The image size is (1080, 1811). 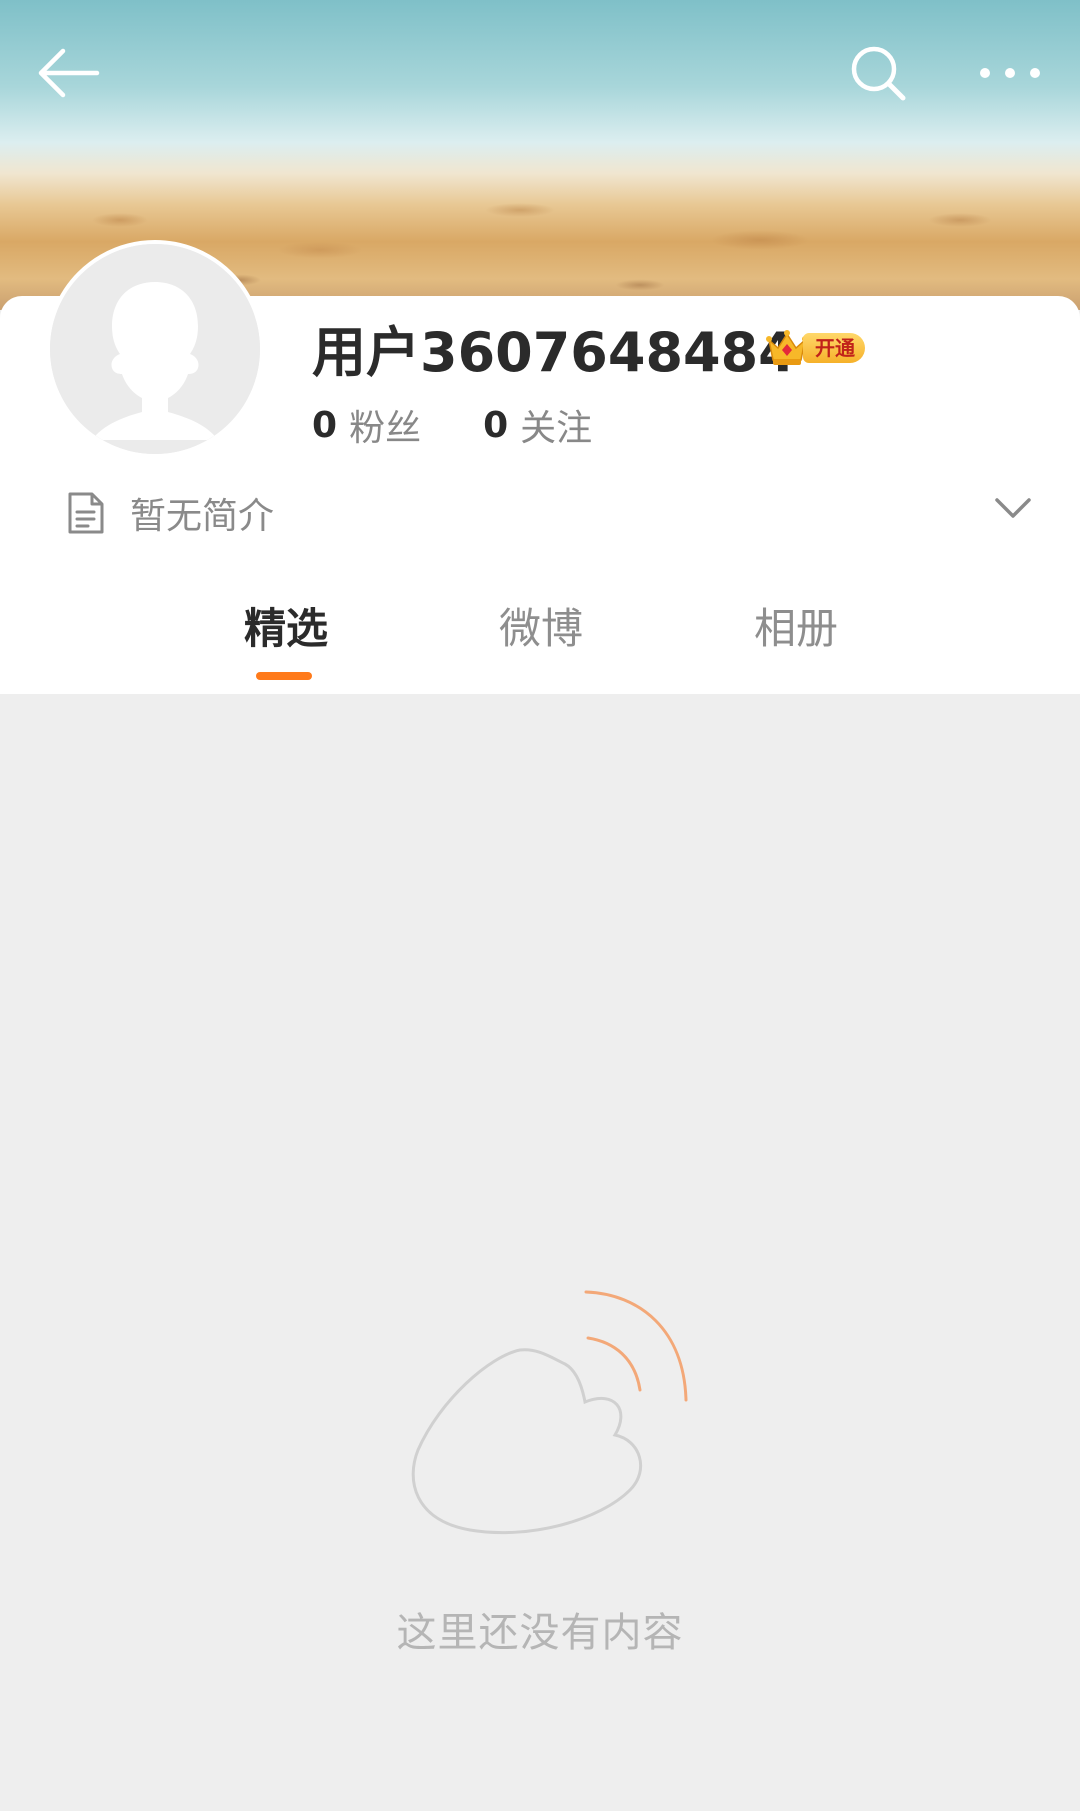 I want to click on username: 用户3607648484, so click(x=554, y=352).